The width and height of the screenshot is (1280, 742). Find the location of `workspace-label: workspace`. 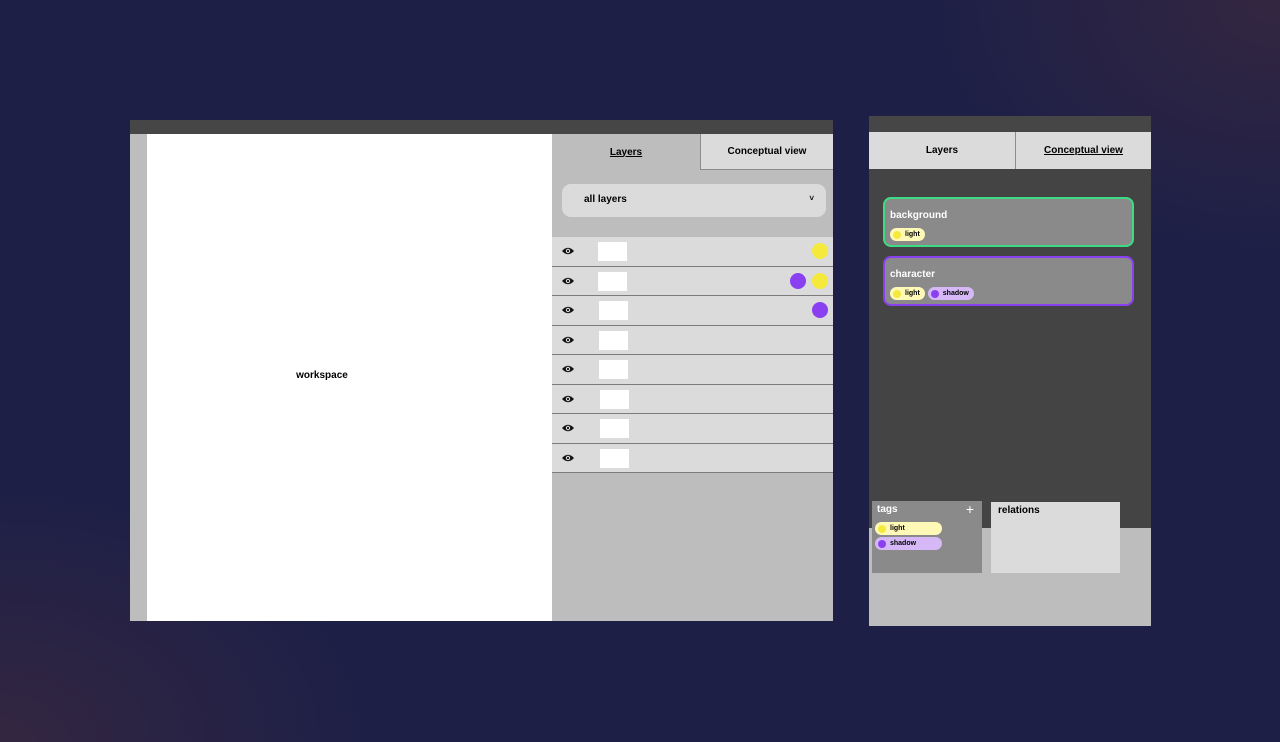

workspace-label: workspace is located at coordinates (322, 375).